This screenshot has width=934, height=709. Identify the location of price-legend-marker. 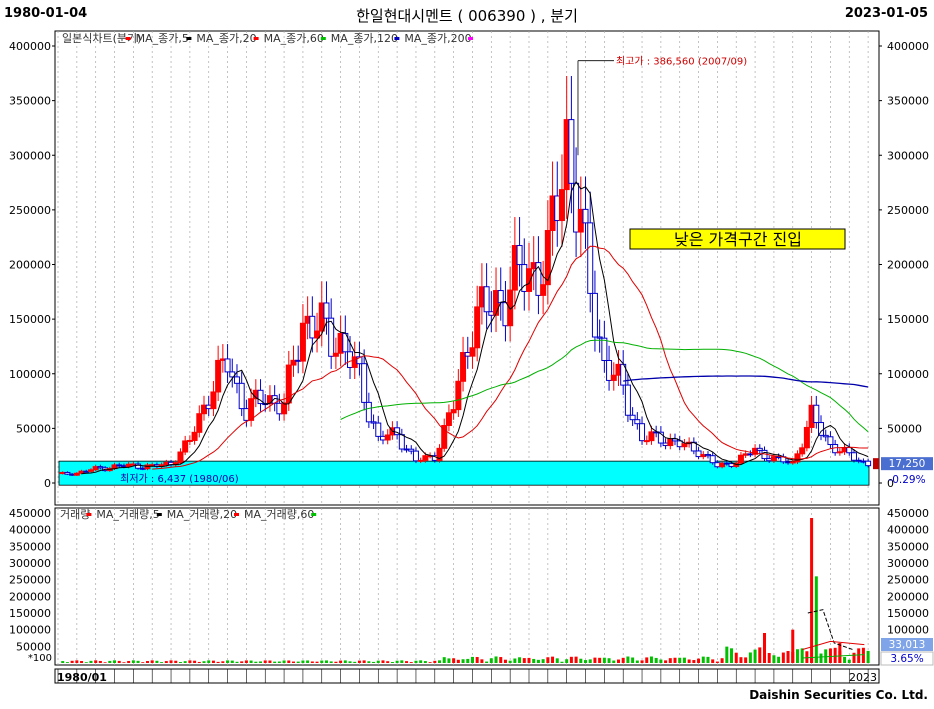
(256, 38).